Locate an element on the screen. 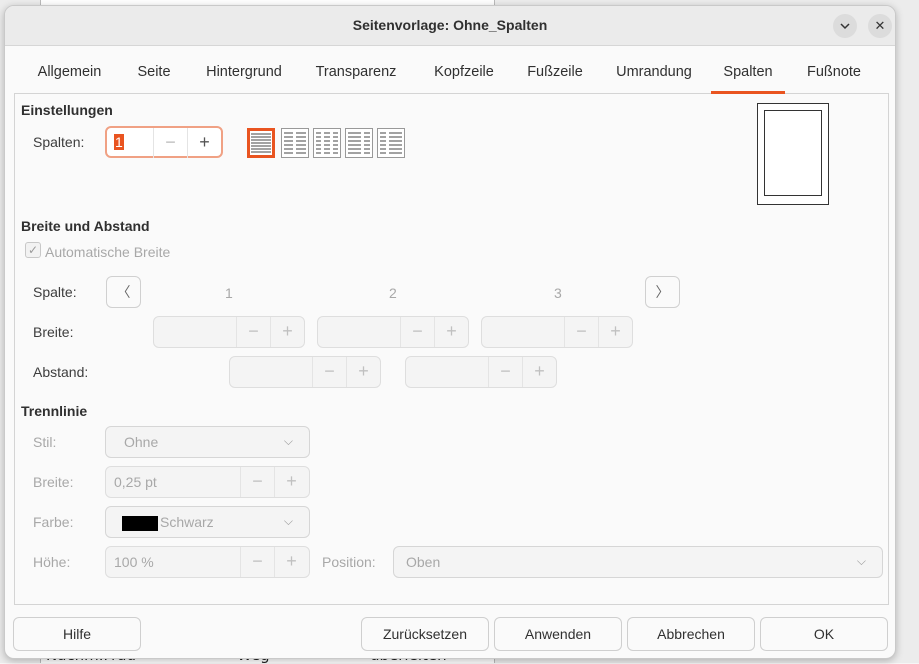  tab-transparenz: Transparenz is located at coordinates (356, 73).